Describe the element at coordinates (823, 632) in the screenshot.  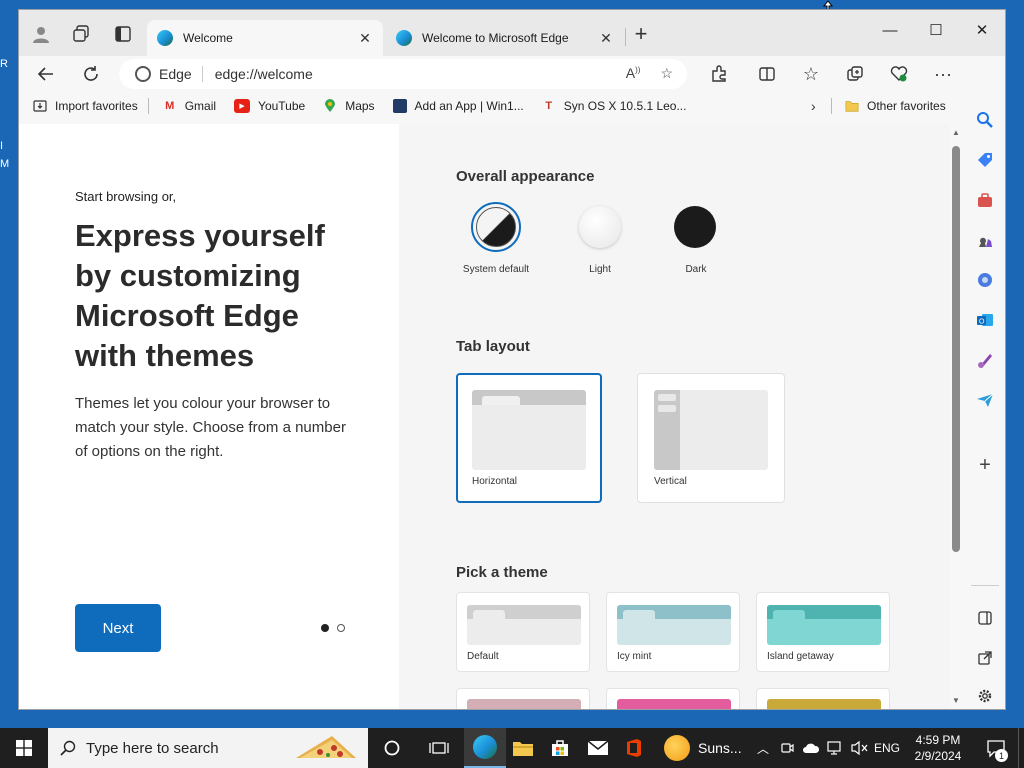
I see `theme-island-getaway: Island getaway` at that location.